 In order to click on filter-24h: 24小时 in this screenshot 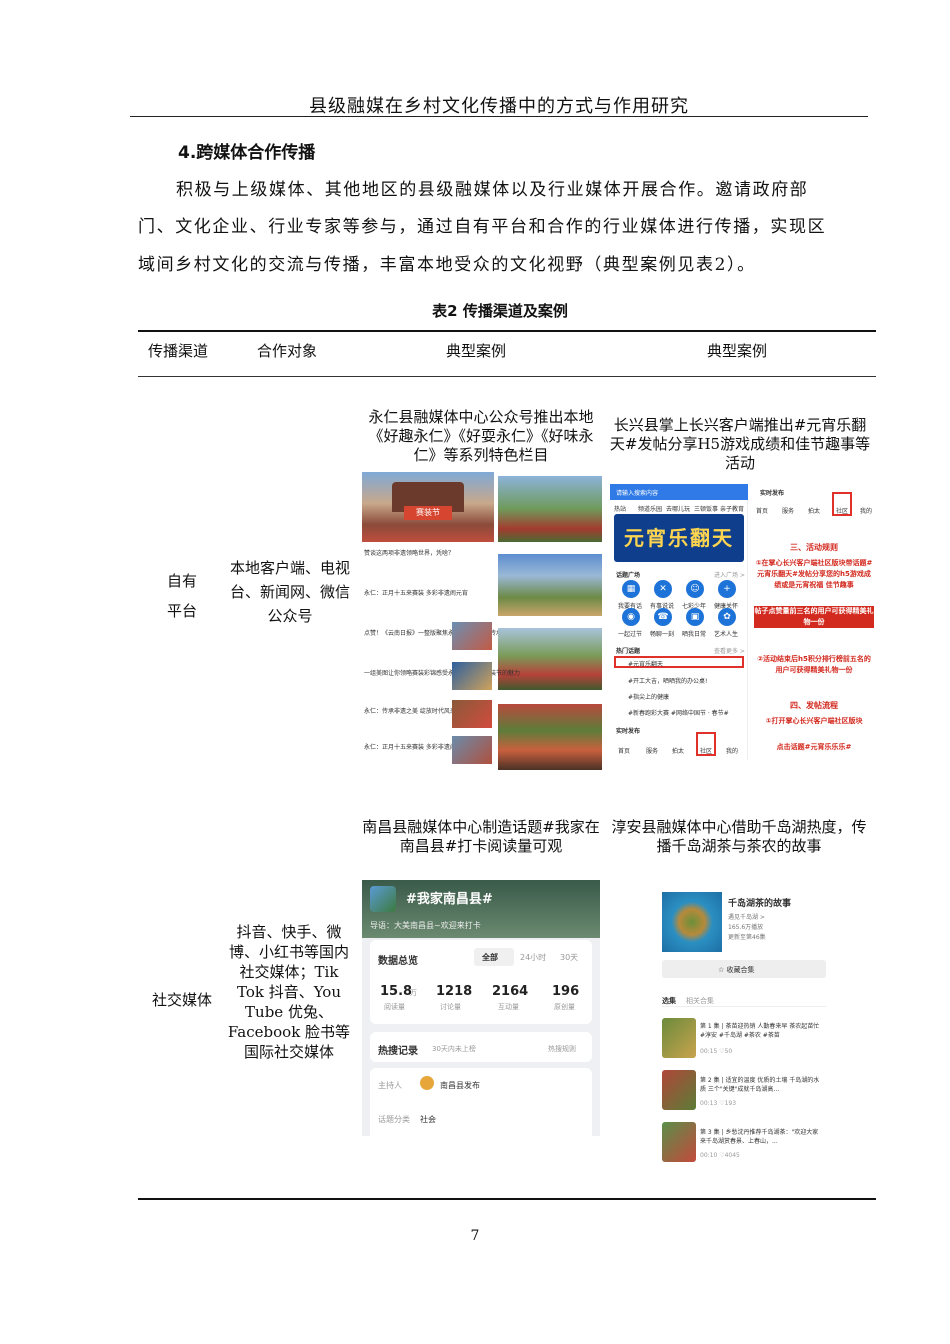, I will do `click(533, 957)`.